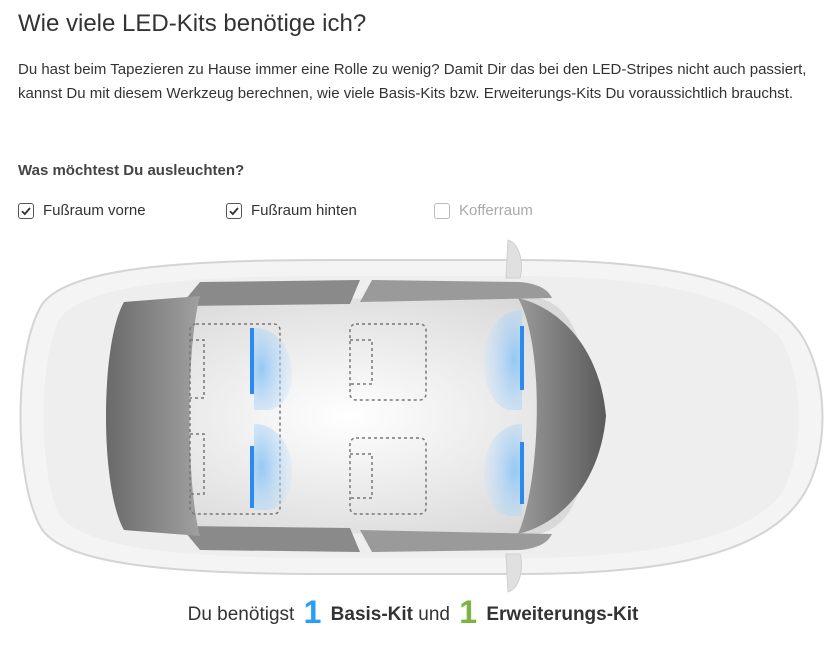  I want to click on checkbox-fussraum-vorne: Fußraum vorne, so click(82, 210).